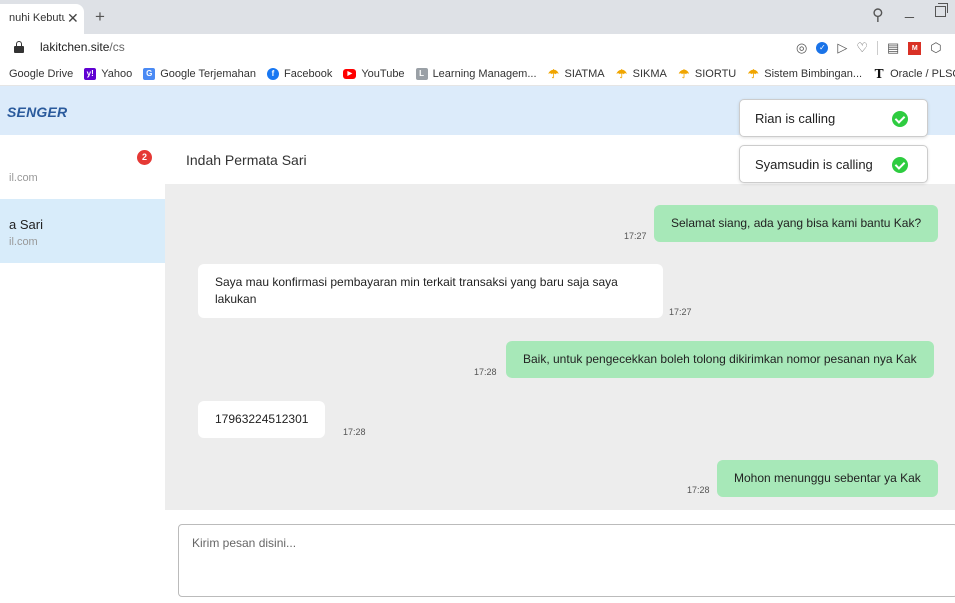 The width and height of the screenshot is (955, 603). What do you see at coordinates (477, 17) in the screenshot?
I see `browser-tab-bar: nuhi Kebutu ✕ + ⚲ _` at bounding box center [477, 17].